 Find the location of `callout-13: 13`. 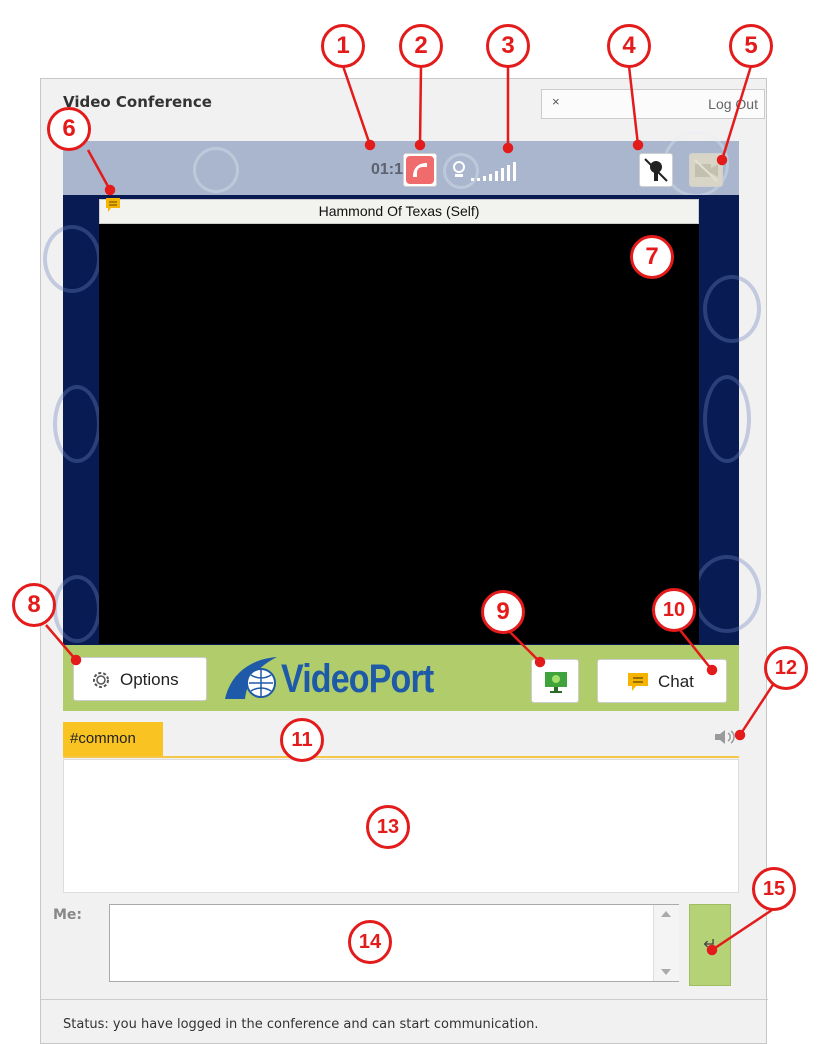

callout-13: 13 is located at coordinates (388, 827).